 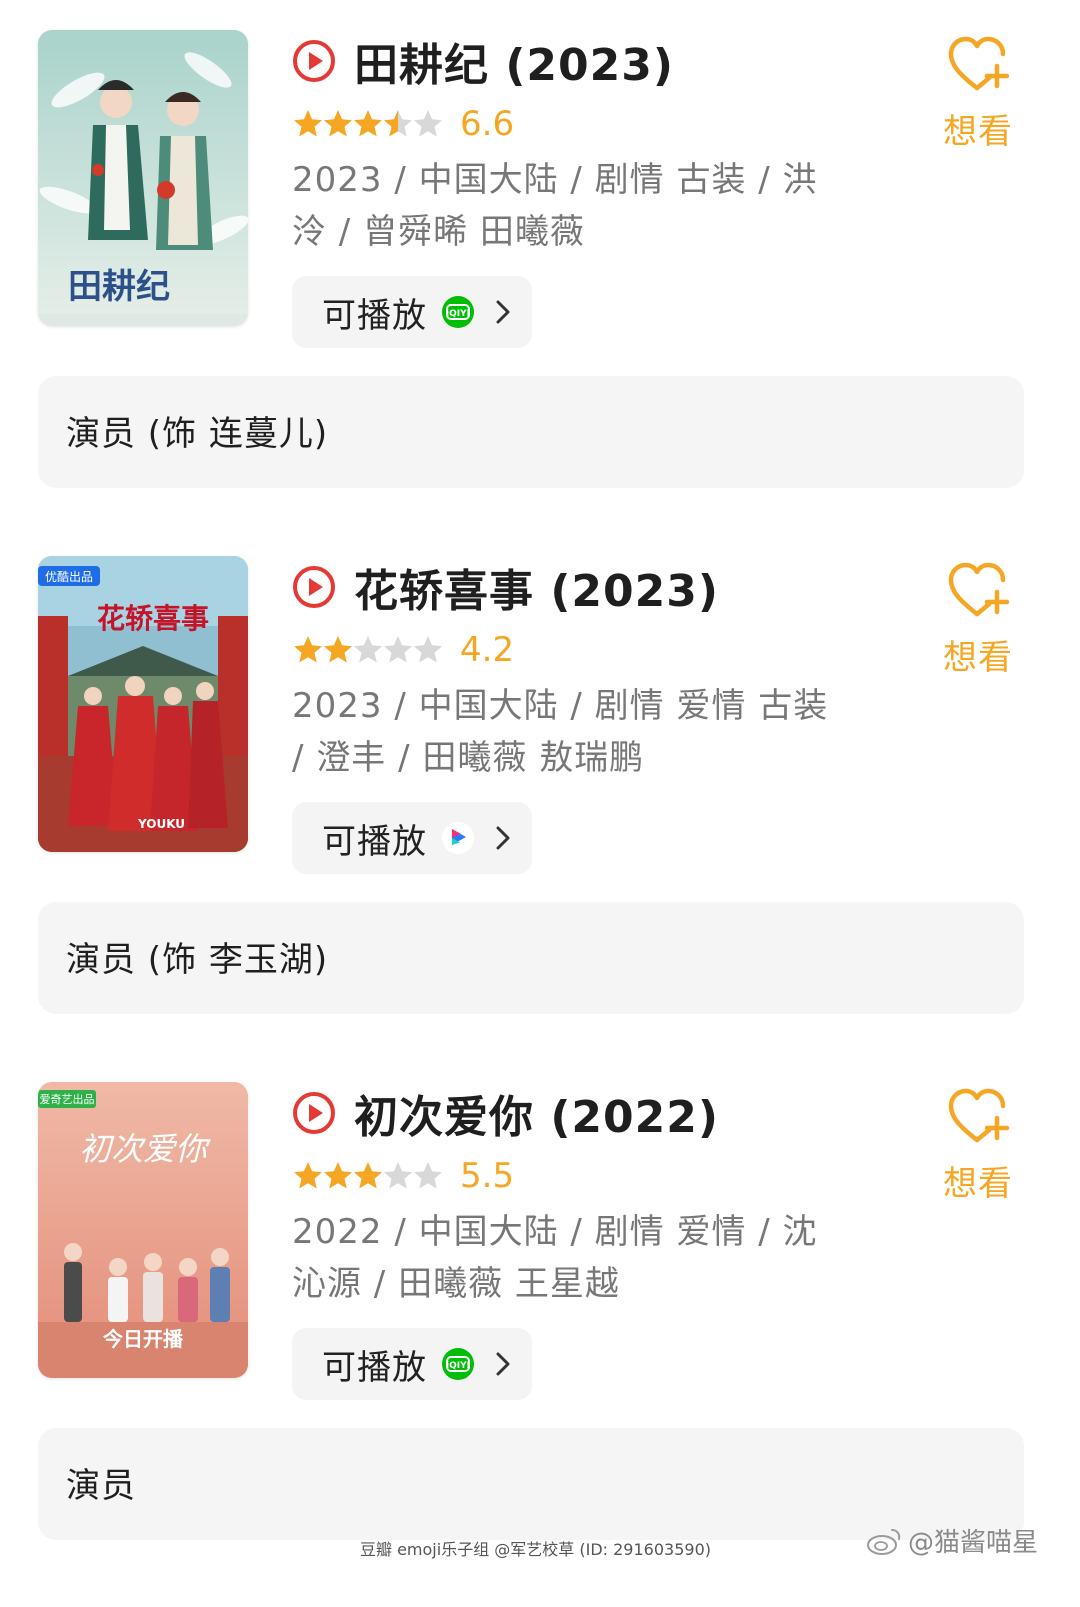 What do you see at coordinates (143, 1339) in the screenshot?
I see `poster-tagline: 今日开播` at bounding box center [143, 1339].